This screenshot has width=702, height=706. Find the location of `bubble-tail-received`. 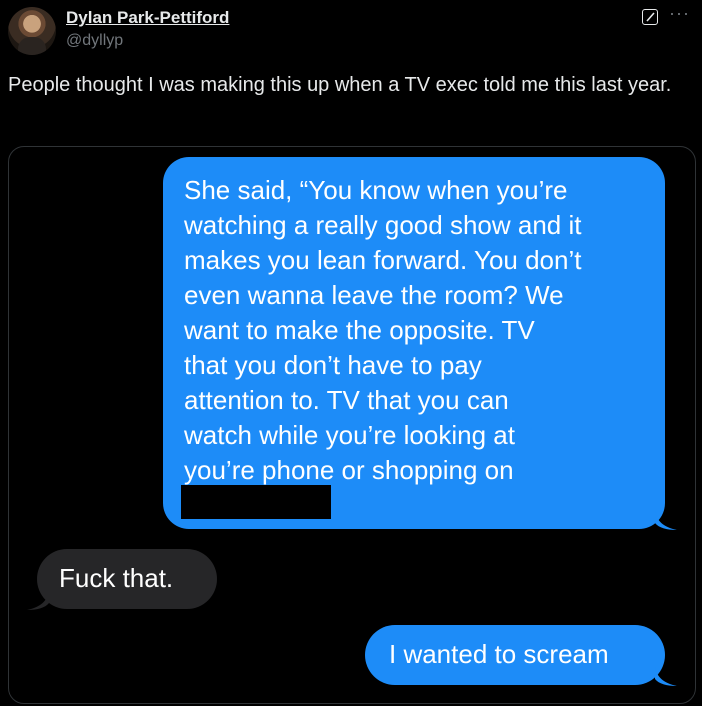

bubble-tail-received is located at coordinates (38, 600).